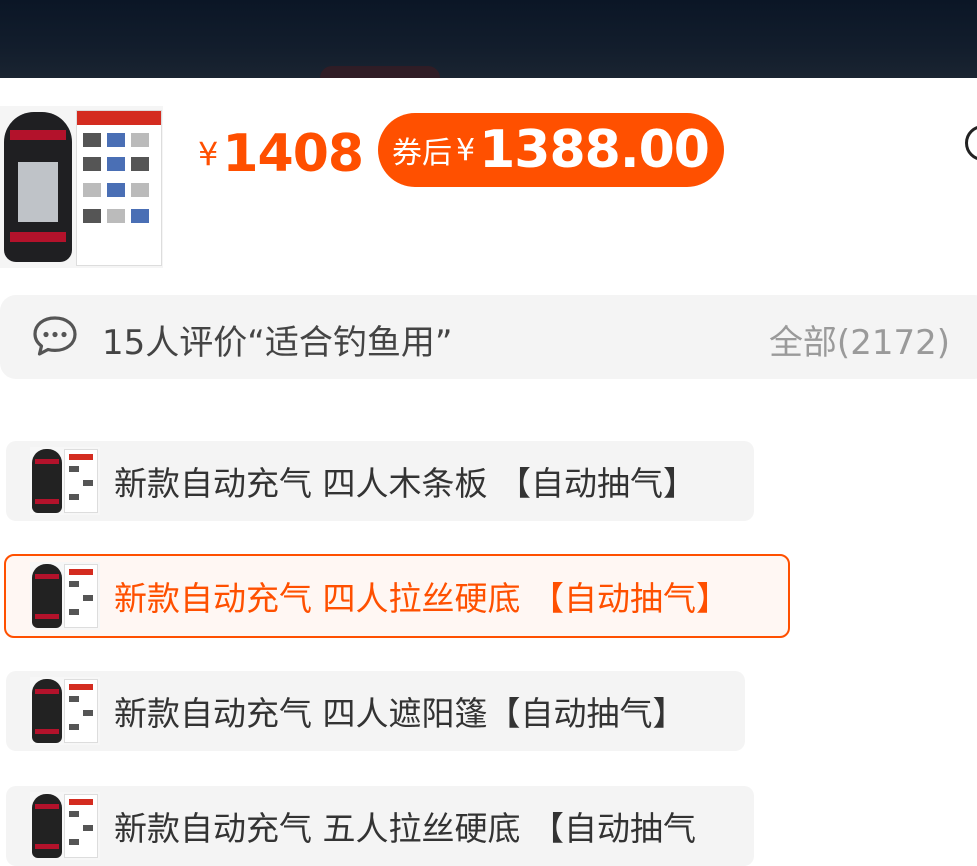  I want to click on sku-option-label: 新款自动充气 四人拉丝硬底 【自动抽气】, so click(421, 598).